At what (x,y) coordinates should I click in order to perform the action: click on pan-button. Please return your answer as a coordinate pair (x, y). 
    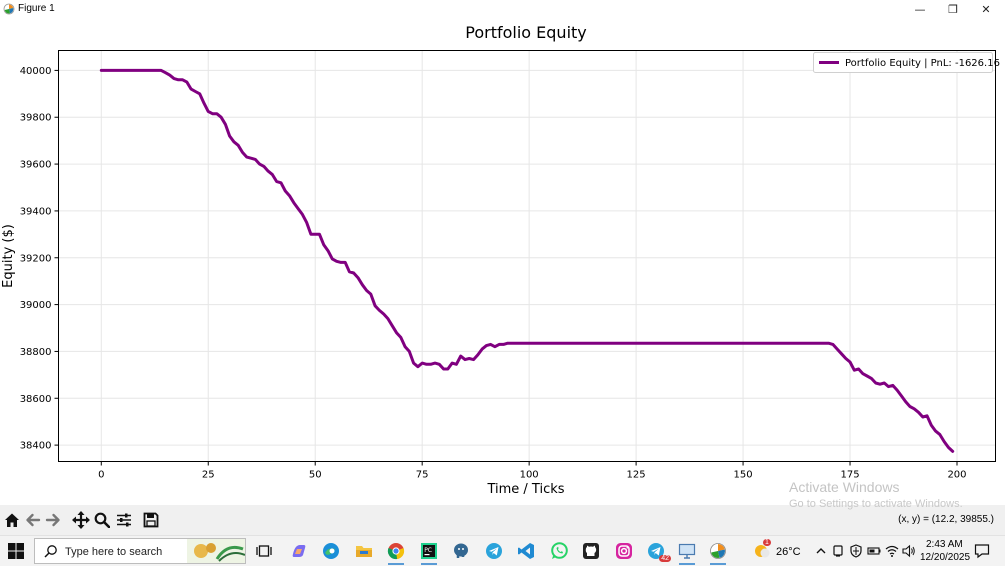
    Looking at the image, I should click on (81, 520).